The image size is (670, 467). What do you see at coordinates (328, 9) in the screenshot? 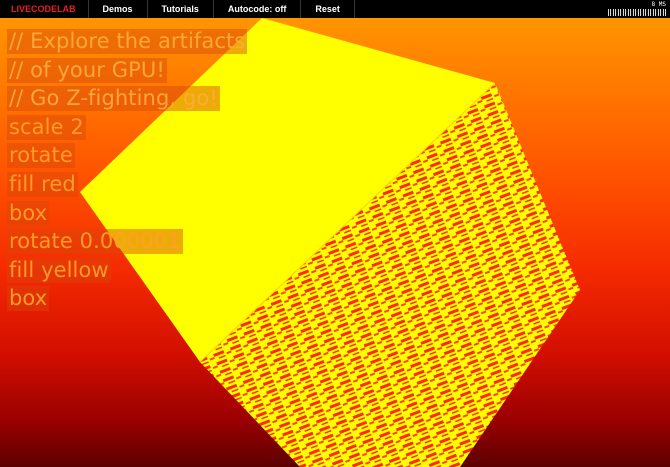
I see `reset-button: Reset` at bounding box center [328, 9].